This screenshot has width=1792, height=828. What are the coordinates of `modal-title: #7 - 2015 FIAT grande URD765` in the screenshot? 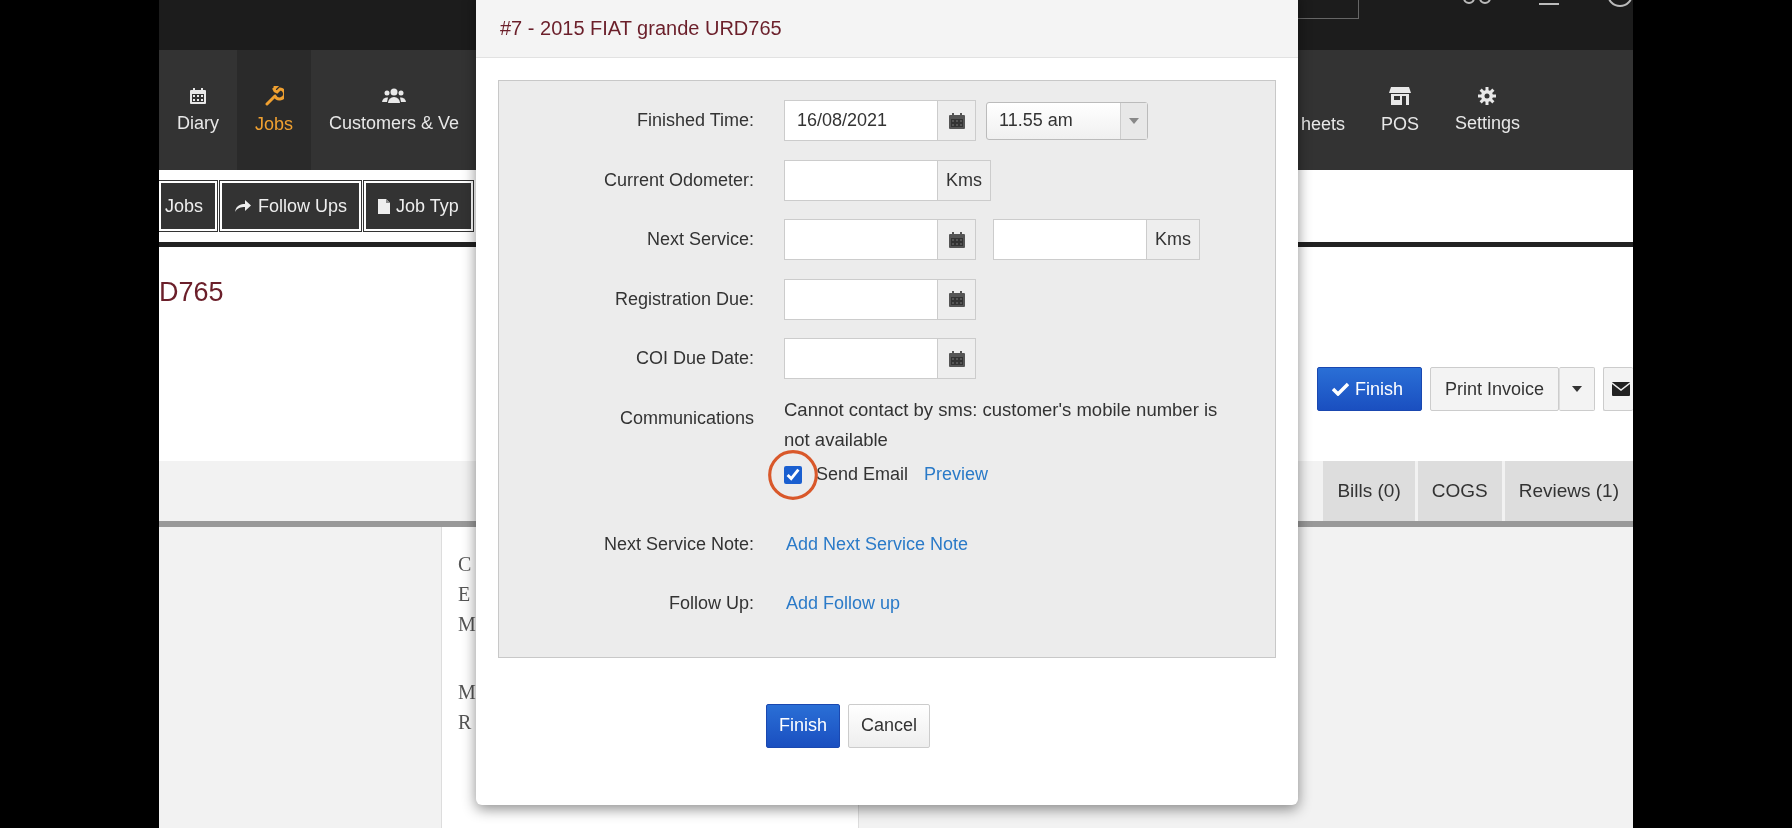 It's located at (641, 28).